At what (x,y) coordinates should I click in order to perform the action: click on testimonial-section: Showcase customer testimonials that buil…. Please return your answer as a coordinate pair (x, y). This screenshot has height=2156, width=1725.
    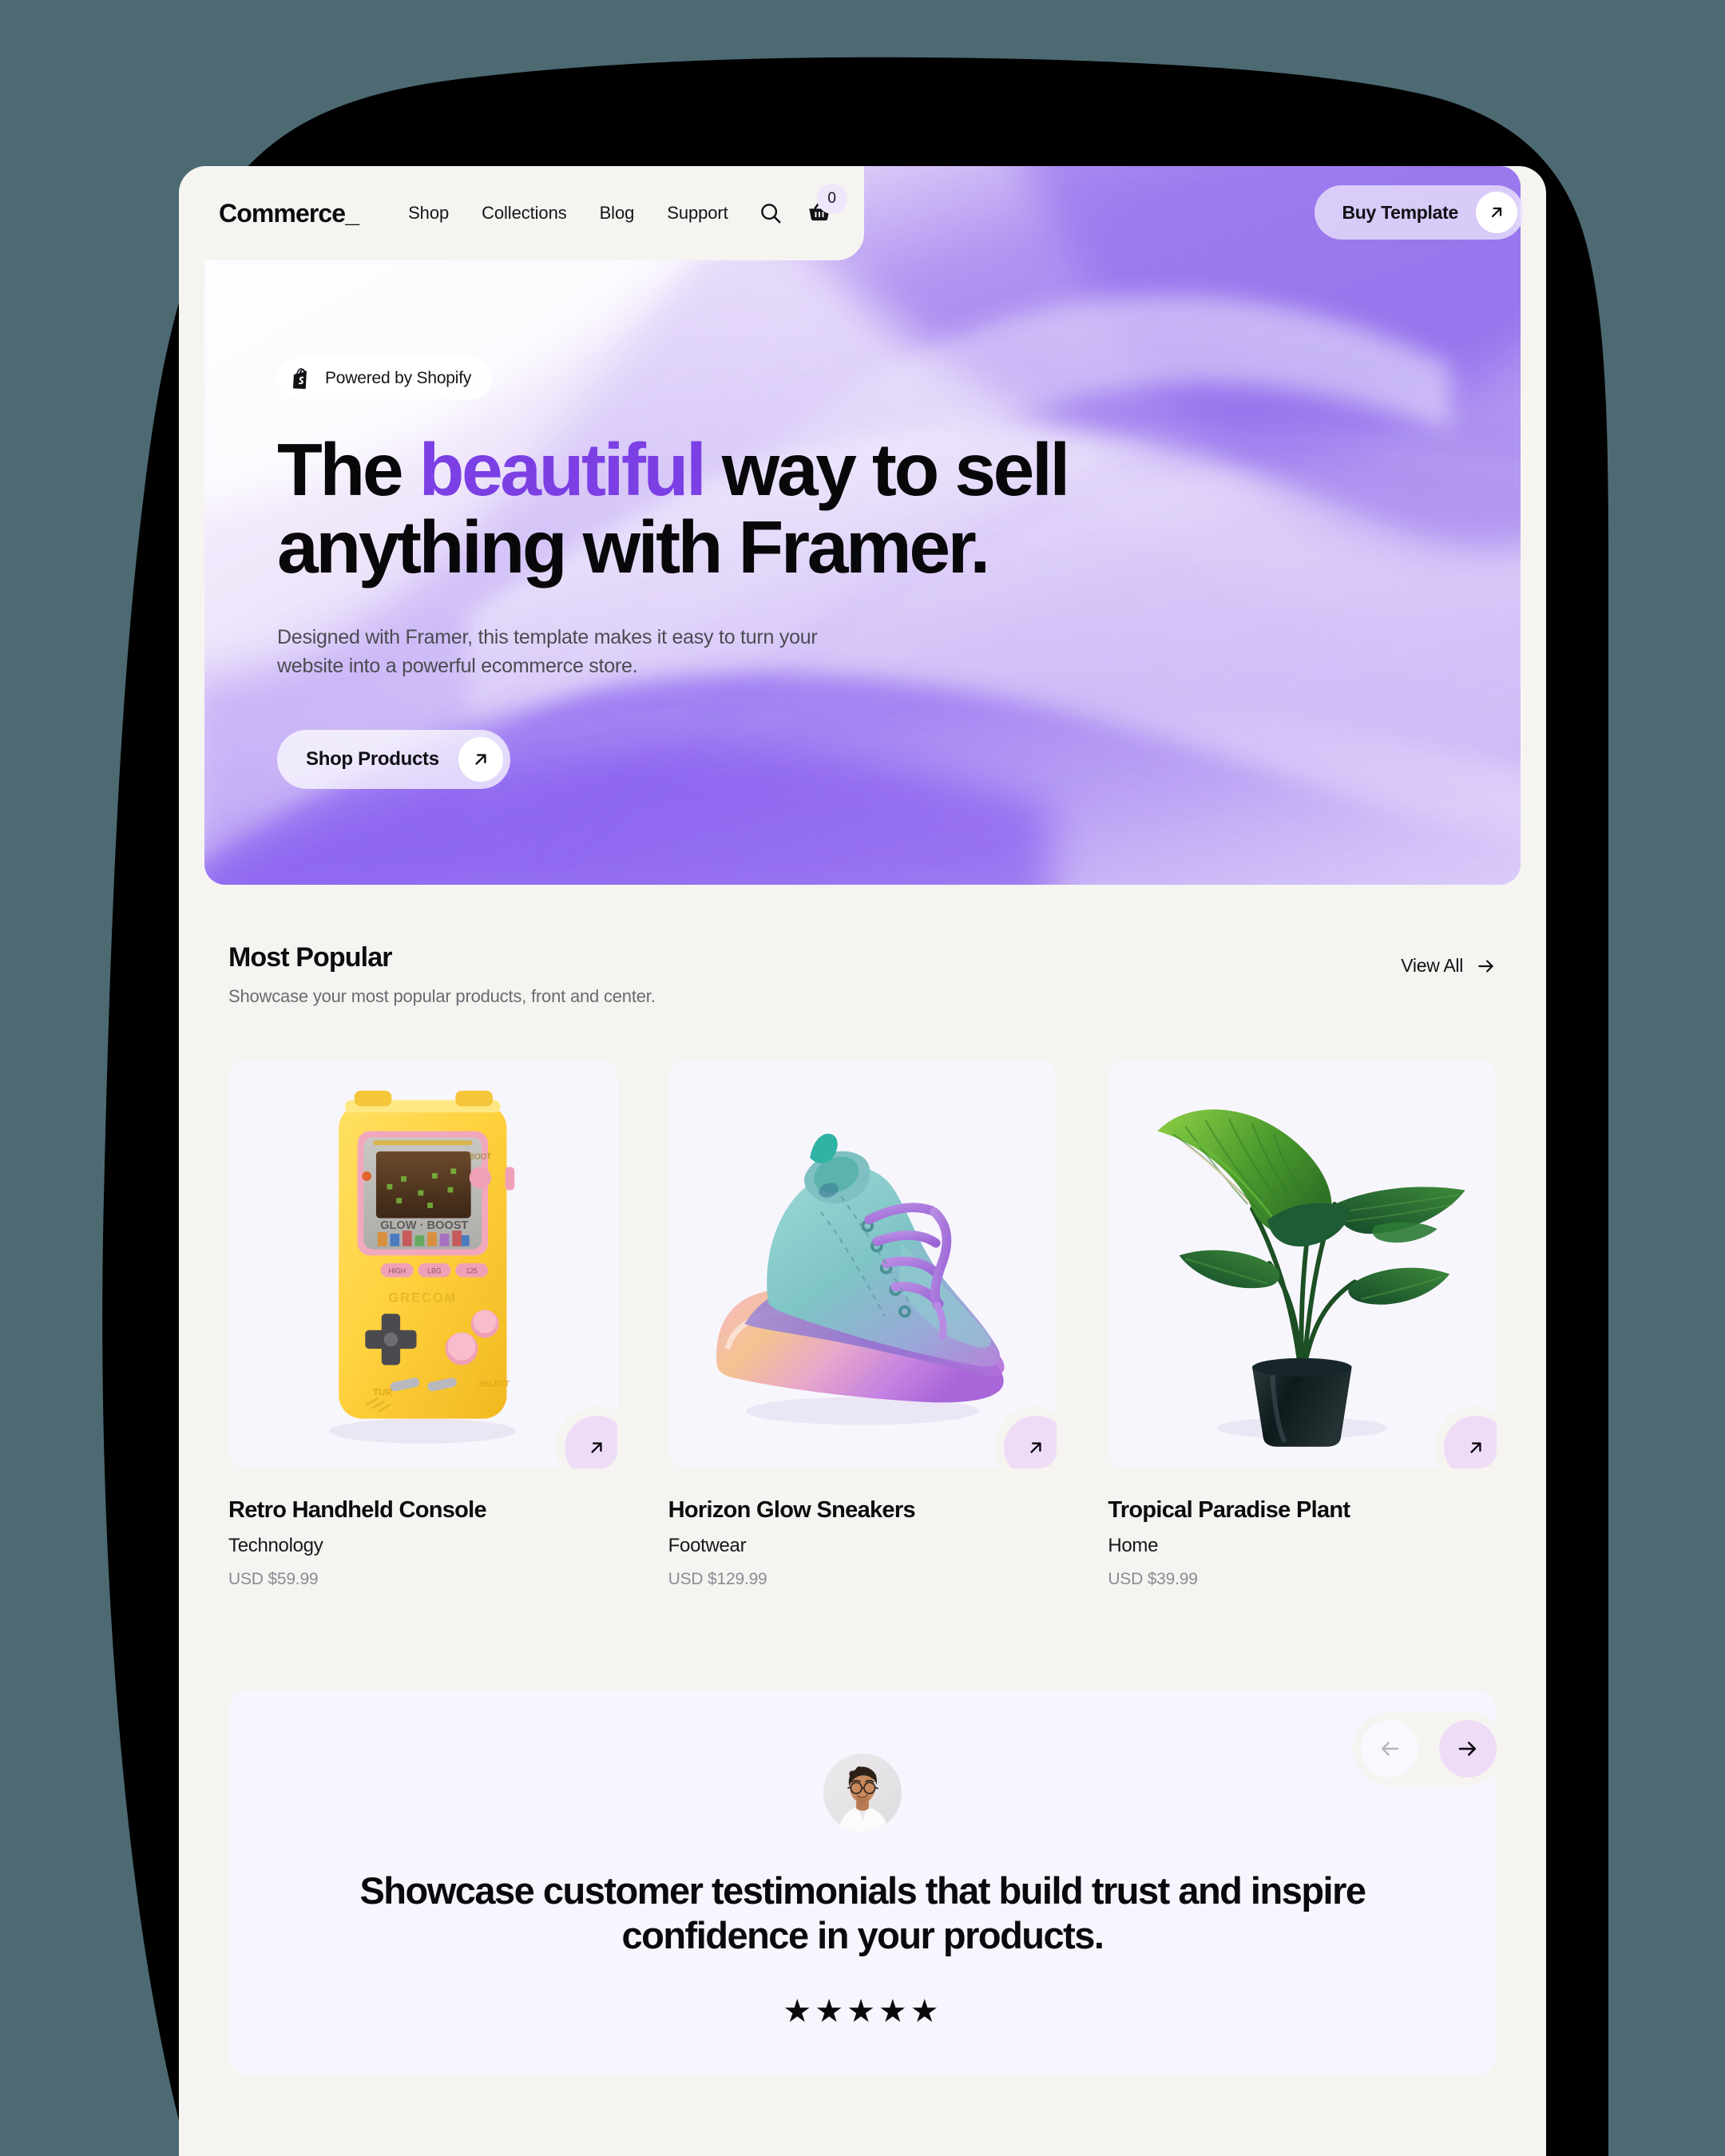
    Looking at the image, I should click on (867, 1882).